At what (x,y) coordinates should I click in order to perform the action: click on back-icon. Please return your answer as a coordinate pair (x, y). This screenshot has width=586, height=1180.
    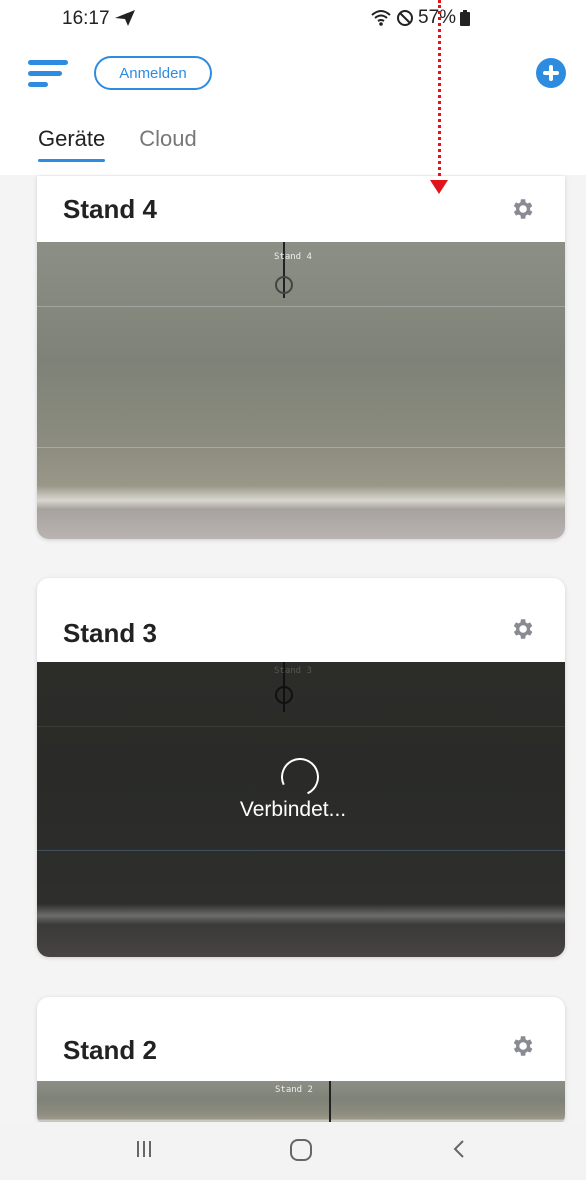
    Looking at the image, I should click on (459, 1149).